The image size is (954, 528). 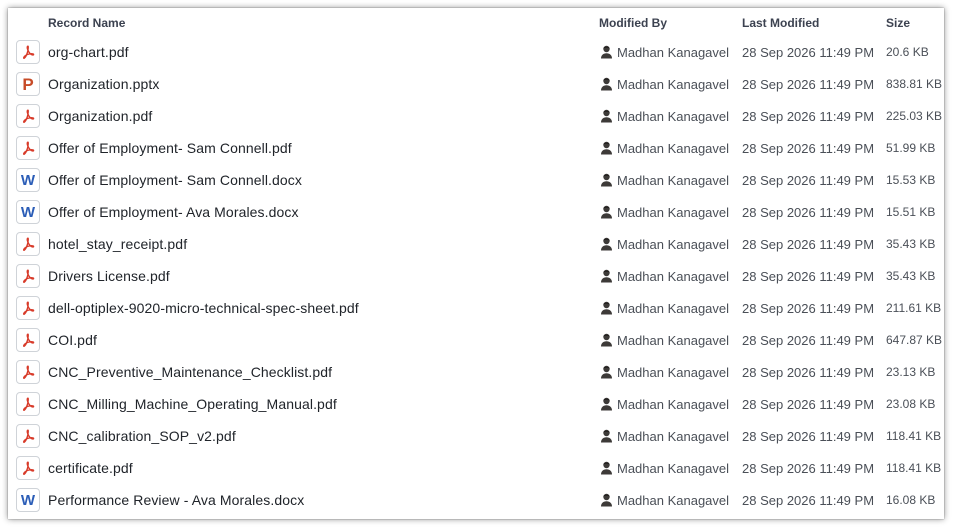 What do you see at coordinates (911, 404) in the screenshot?
I see `file-size: 23.08 KB` at bounding box center [911, 404].